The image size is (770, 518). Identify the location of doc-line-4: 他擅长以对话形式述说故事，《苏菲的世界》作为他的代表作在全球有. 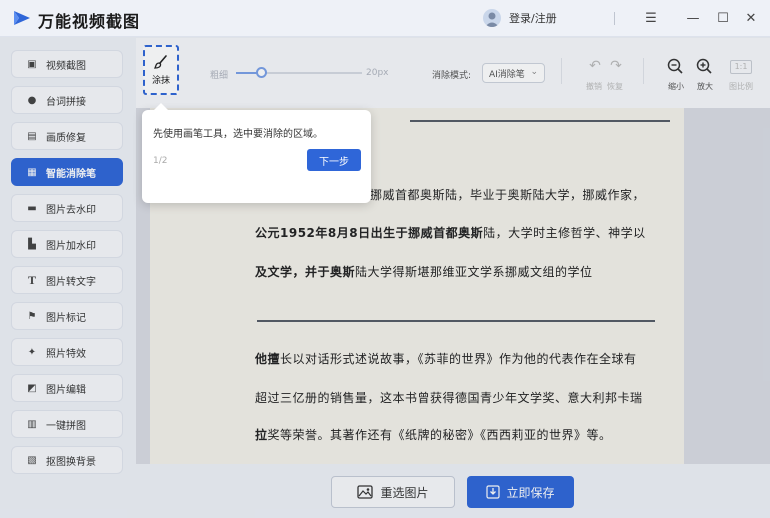
(446, 358).